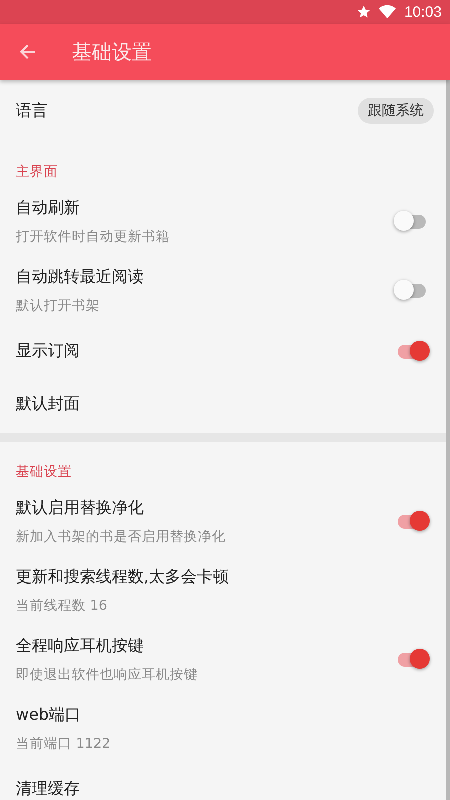  Describe the element at coordinates (80, 646) in the screenshot. I see `item-title: 全程响应耳机按键` at that location.